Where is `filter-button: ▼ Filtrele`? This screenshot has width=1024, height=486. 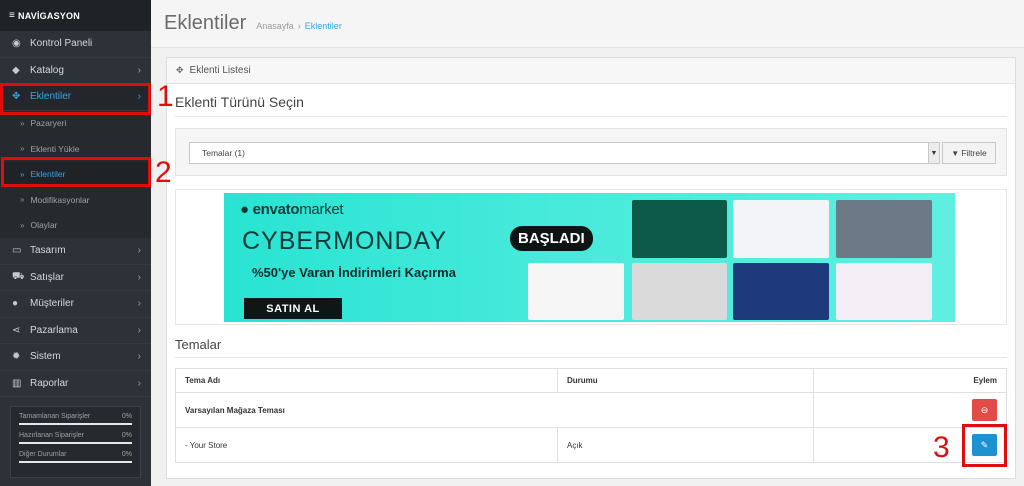 filter-button: ▼ Filtrele is located at coordinates (969, 153).